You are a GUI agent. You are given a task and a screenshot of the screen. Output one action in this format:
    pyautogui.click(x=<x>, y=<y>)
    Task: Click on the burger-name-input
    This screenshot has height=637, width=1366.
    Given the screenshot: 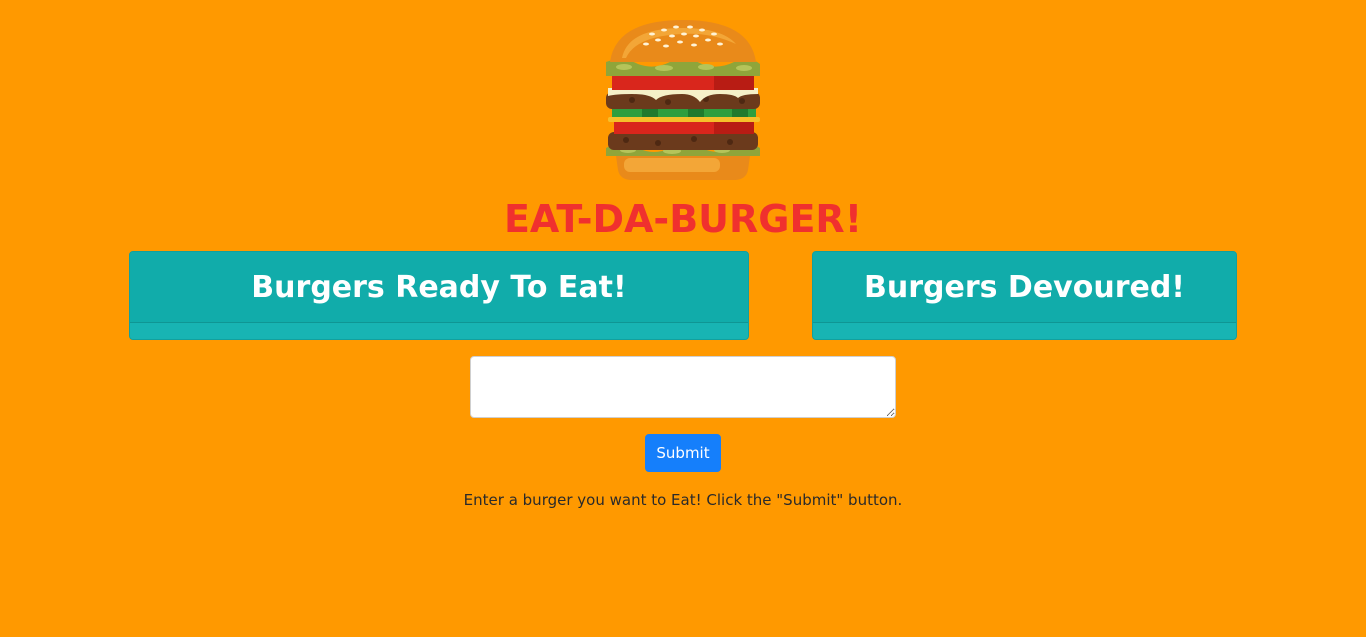 What is the action you would take?
    pyautogui.click(x=683, y=387)
    